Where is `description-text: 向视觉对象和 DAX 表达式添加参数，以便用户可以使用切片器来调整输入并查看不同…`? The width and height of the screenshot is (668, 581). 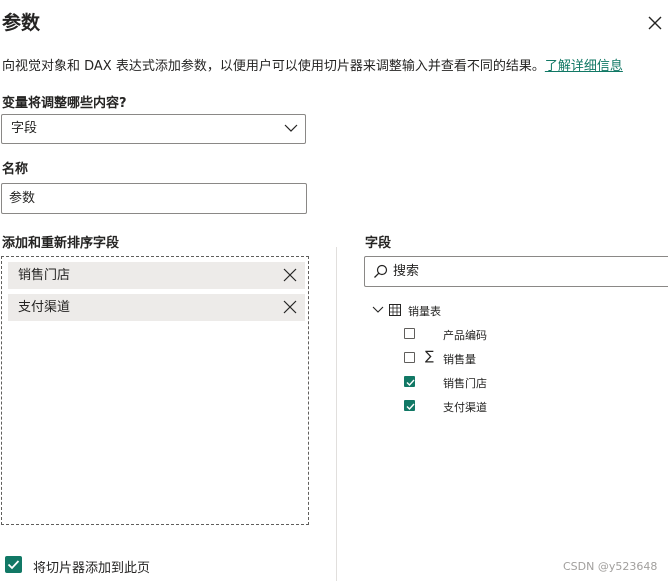 description-text: 向视觉对象和 DAX 表达式添加参数，以便用户可以使用切片器来调整输入并查看不同… is located at coordinates (273, 66).